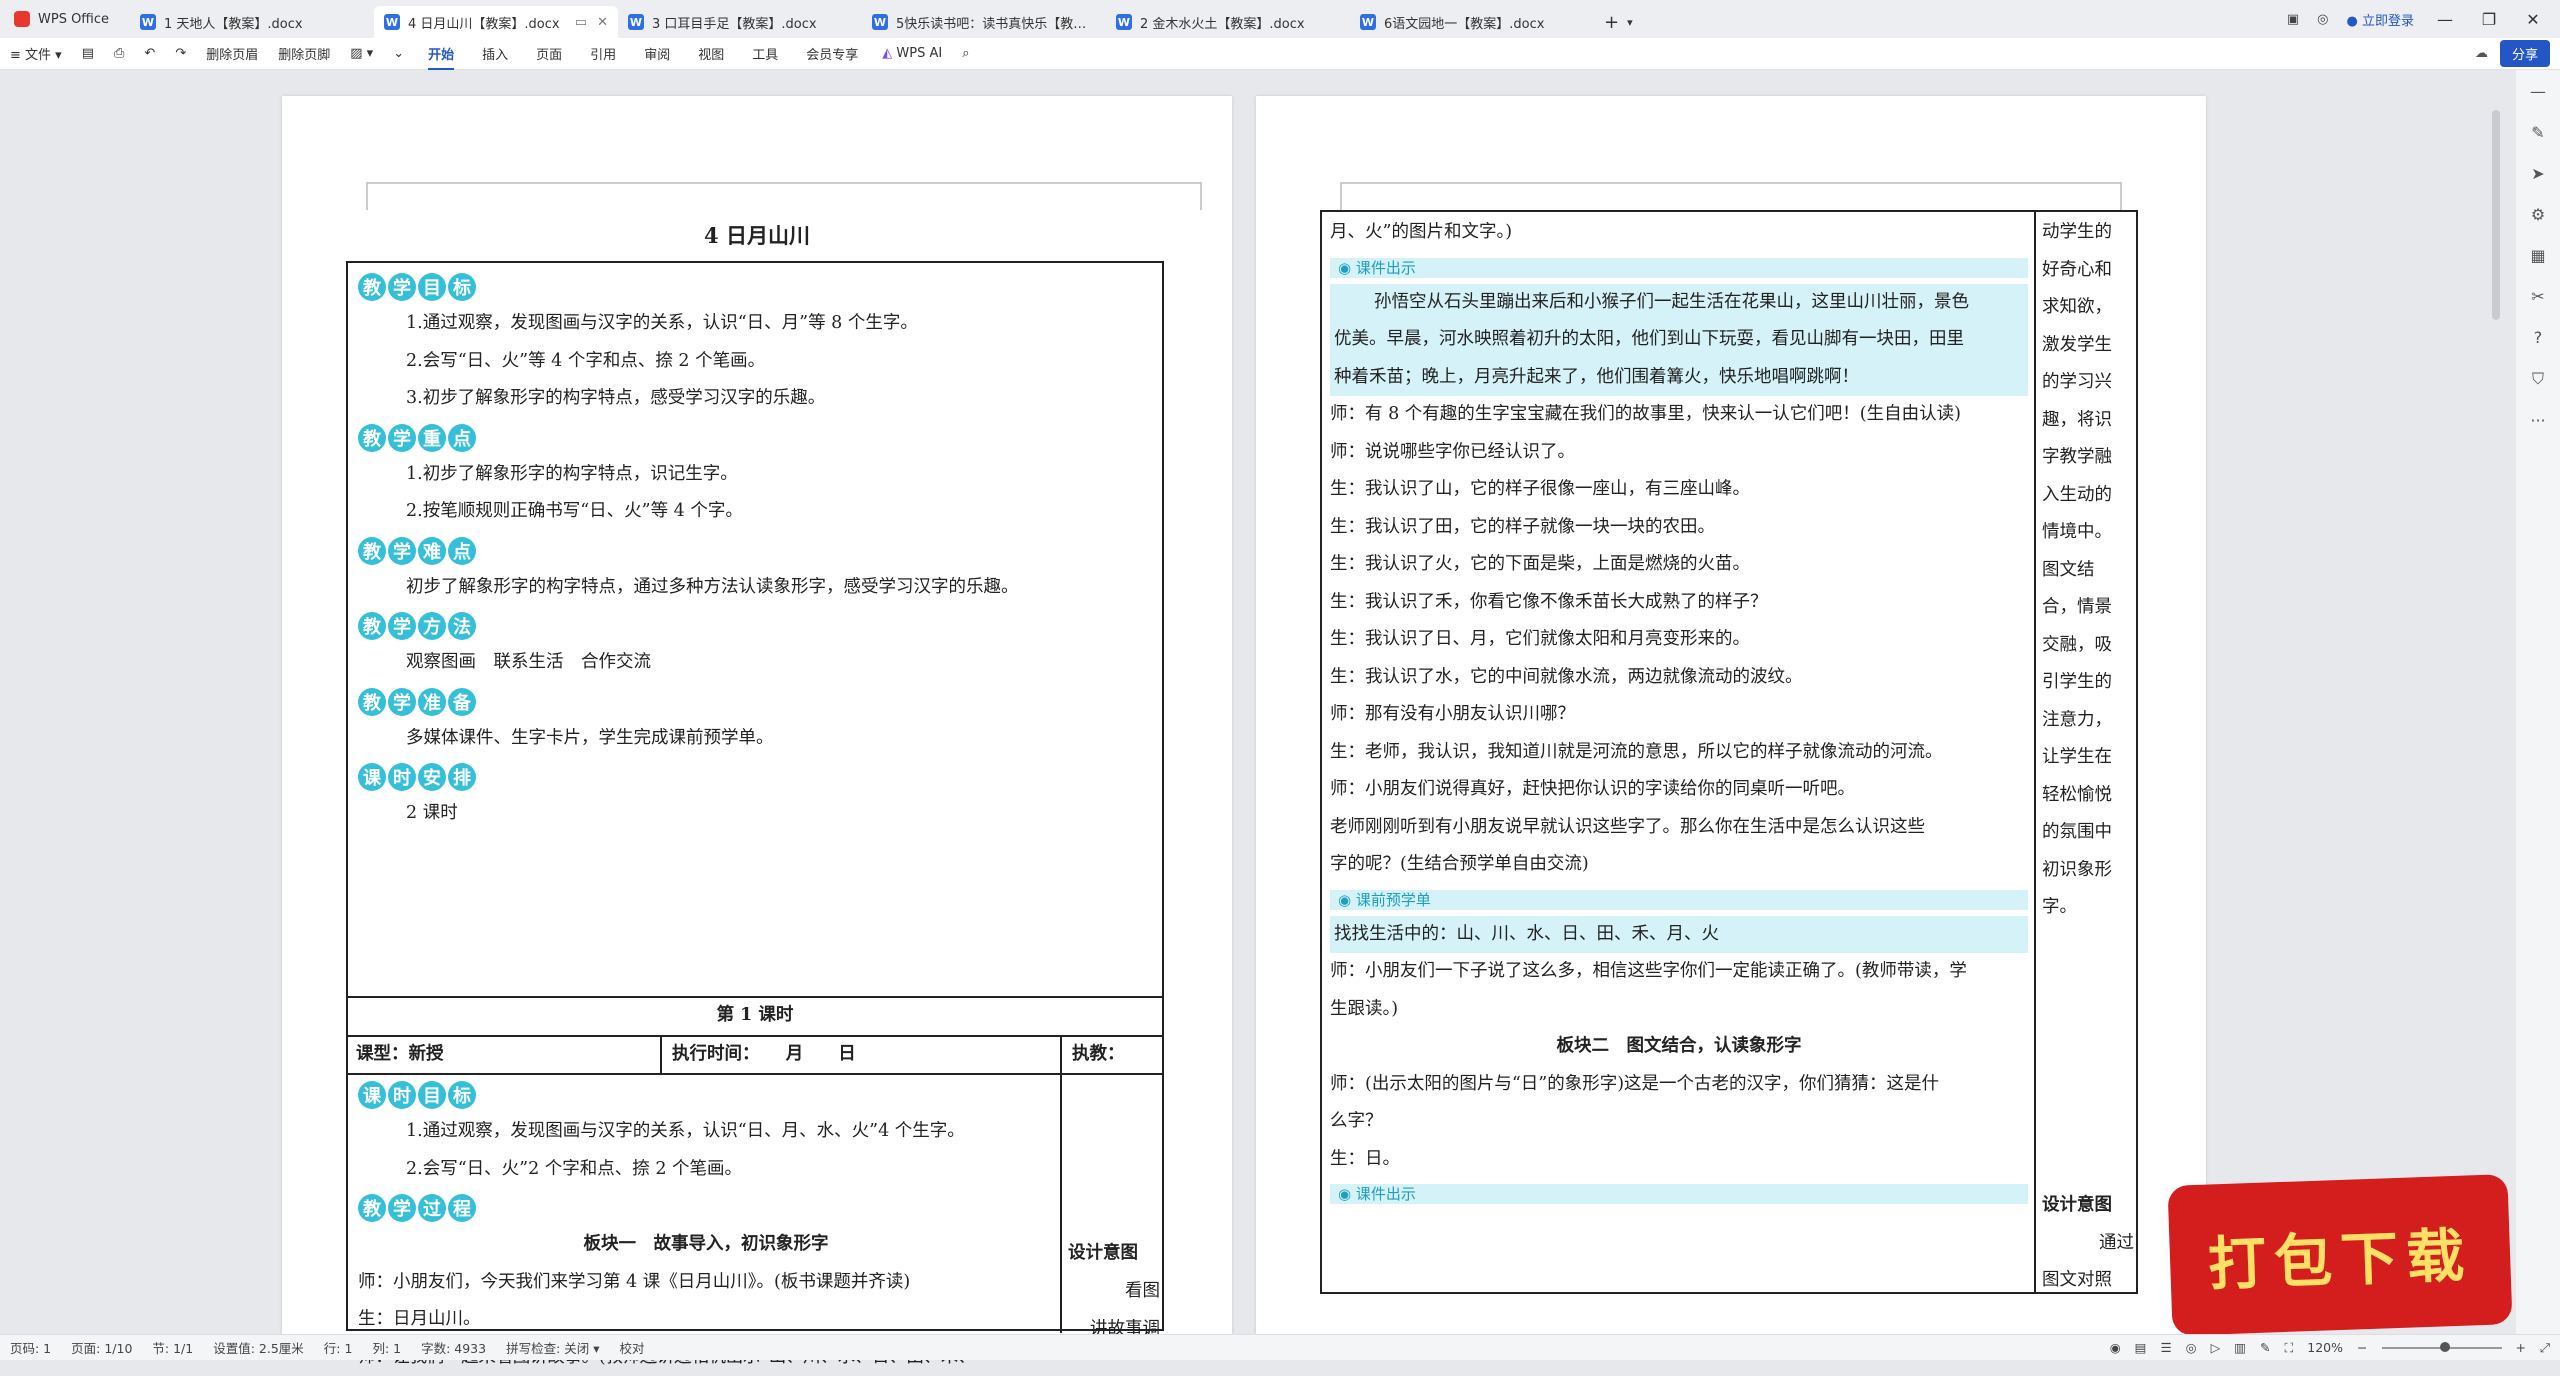 This screenshot has height=1376, width=2560. What do you see at coordinates (764, 1055) in the screenshot?
I see `exec-time: 执行时间： 月 日` at bounding box center [764, 1055].